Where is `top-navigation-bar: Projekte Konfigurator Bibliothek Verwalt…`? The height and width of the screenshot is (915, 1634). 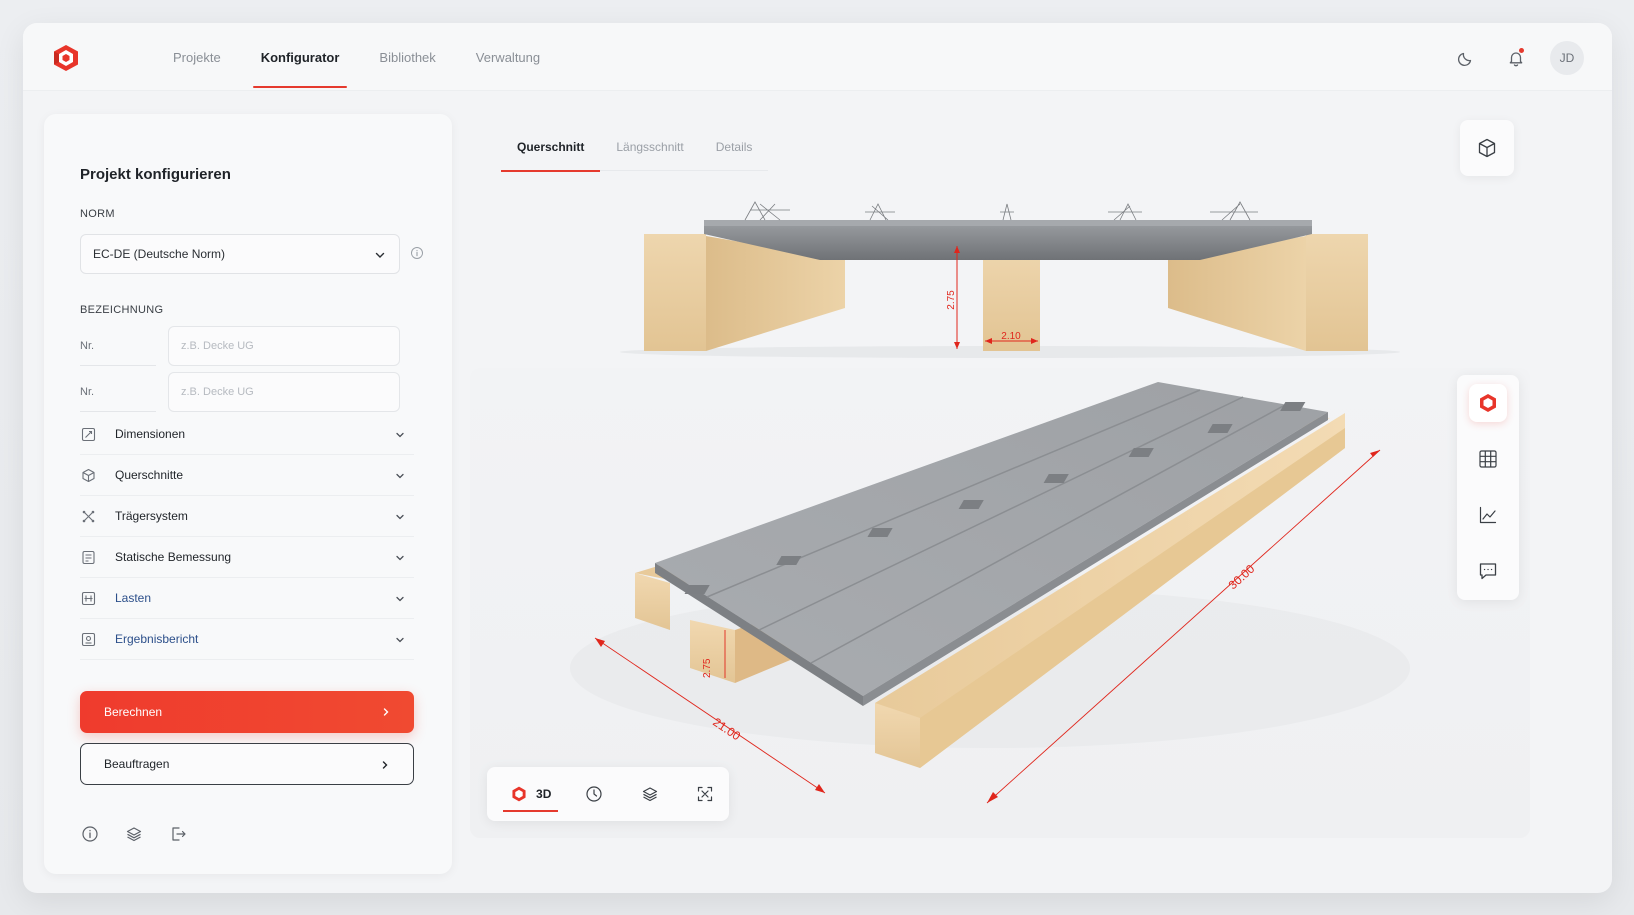
top-navigation-bar: Projekte Konfigurator Bibliothek Verwalt… is located at coordinates (817, 57).